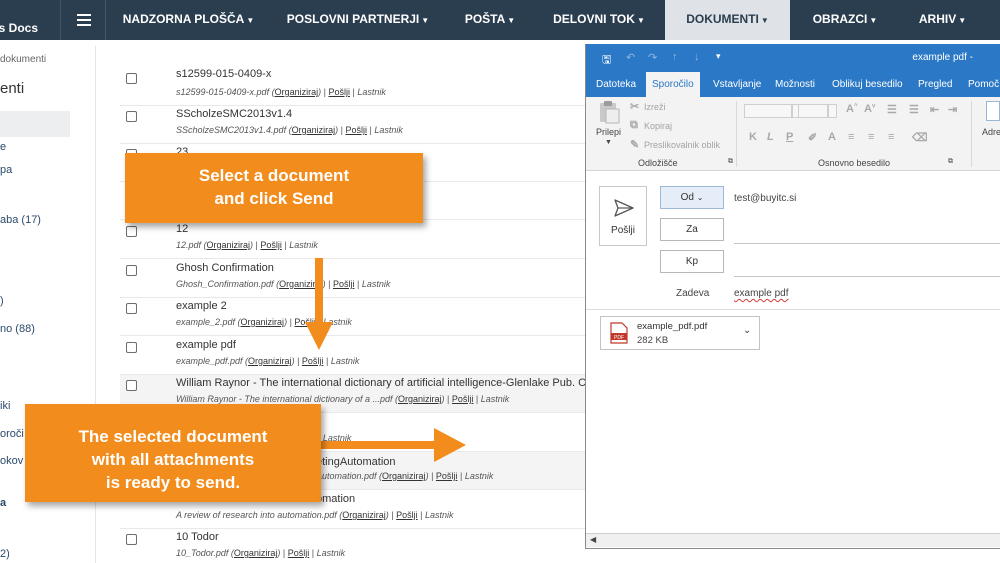  What do you see at coordinates (935, 84) in the screenshot?
I see `tab-review: Pregled` at bounding box center [935, 84].